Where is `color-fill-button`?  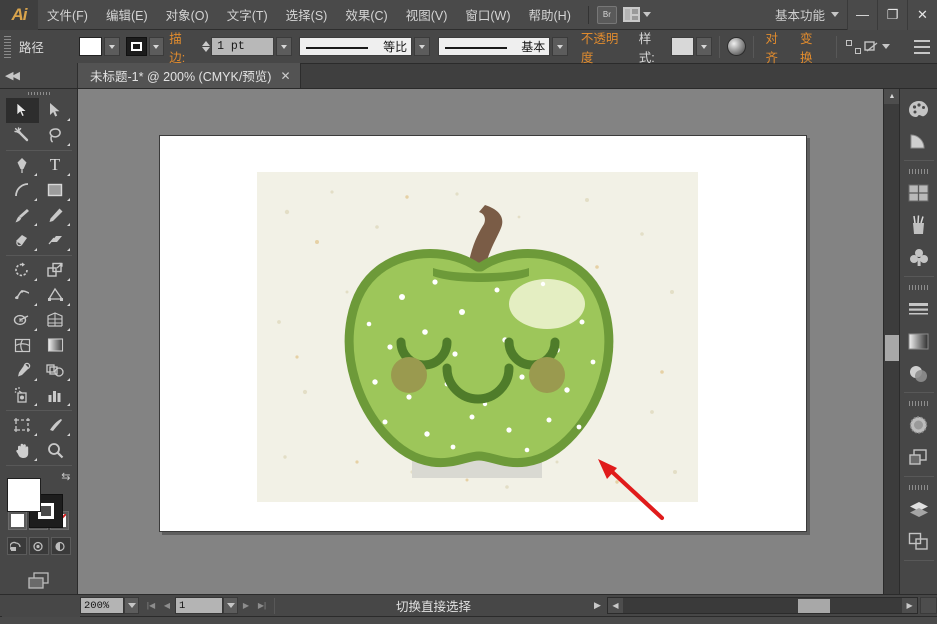
color-fill-button is located at coordinates (17, 520).